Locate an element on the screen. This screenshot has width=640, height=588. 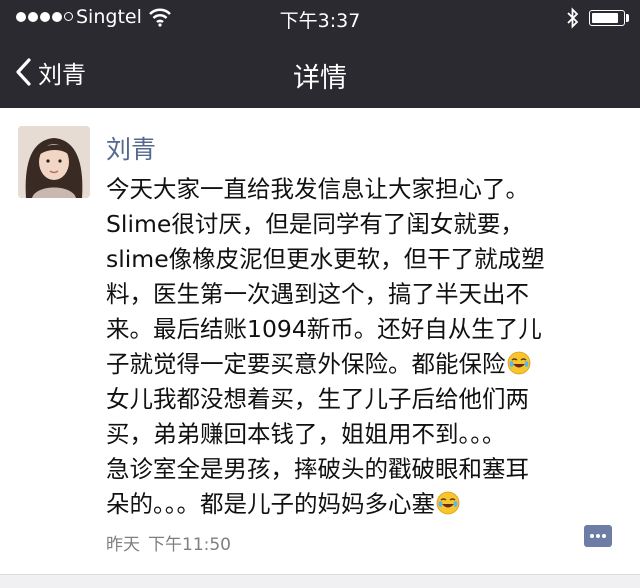
bluetooth-icon is located at coordinates (573, 18).